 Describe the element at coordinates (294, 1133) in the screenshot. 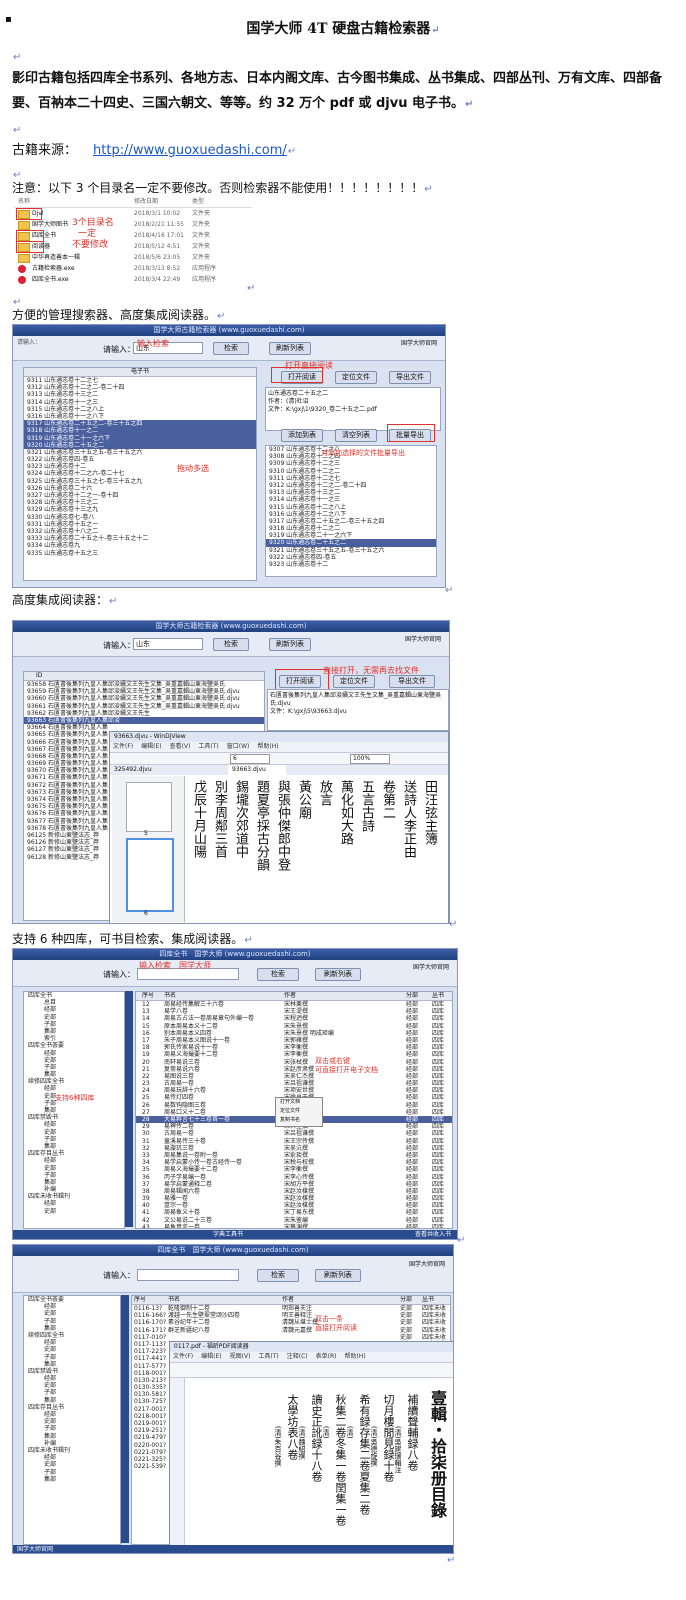

I see `table-row: 30 古周易一卷 宋吕祖谦撰 经部 四库` at that location.